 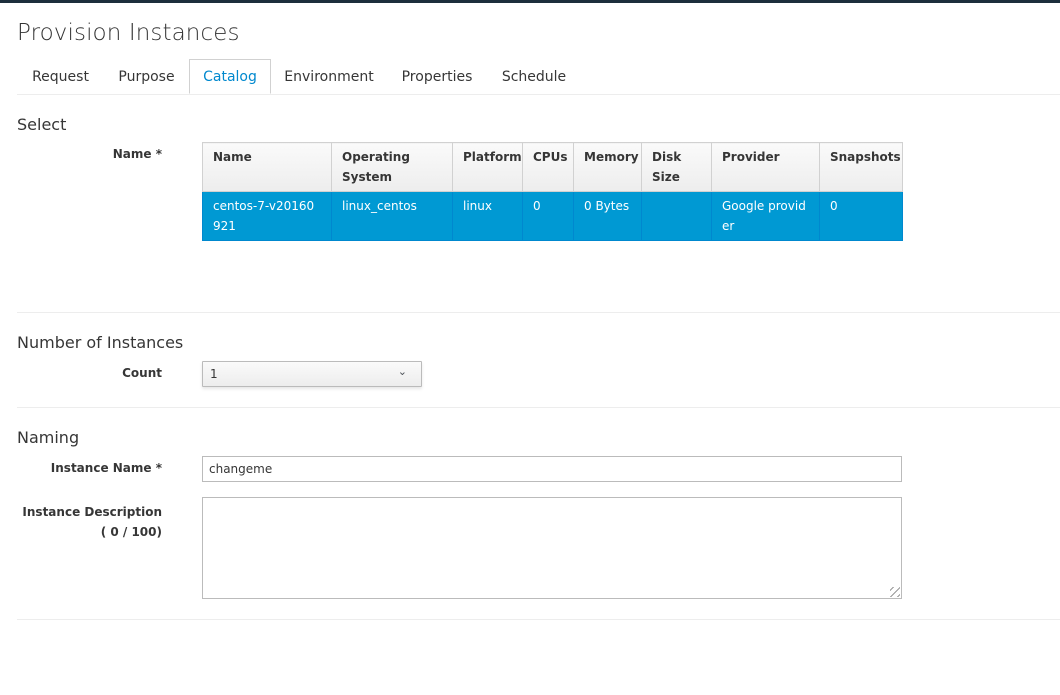 I want to click on cell-snapshots: 0, so click(x=861, y=216).